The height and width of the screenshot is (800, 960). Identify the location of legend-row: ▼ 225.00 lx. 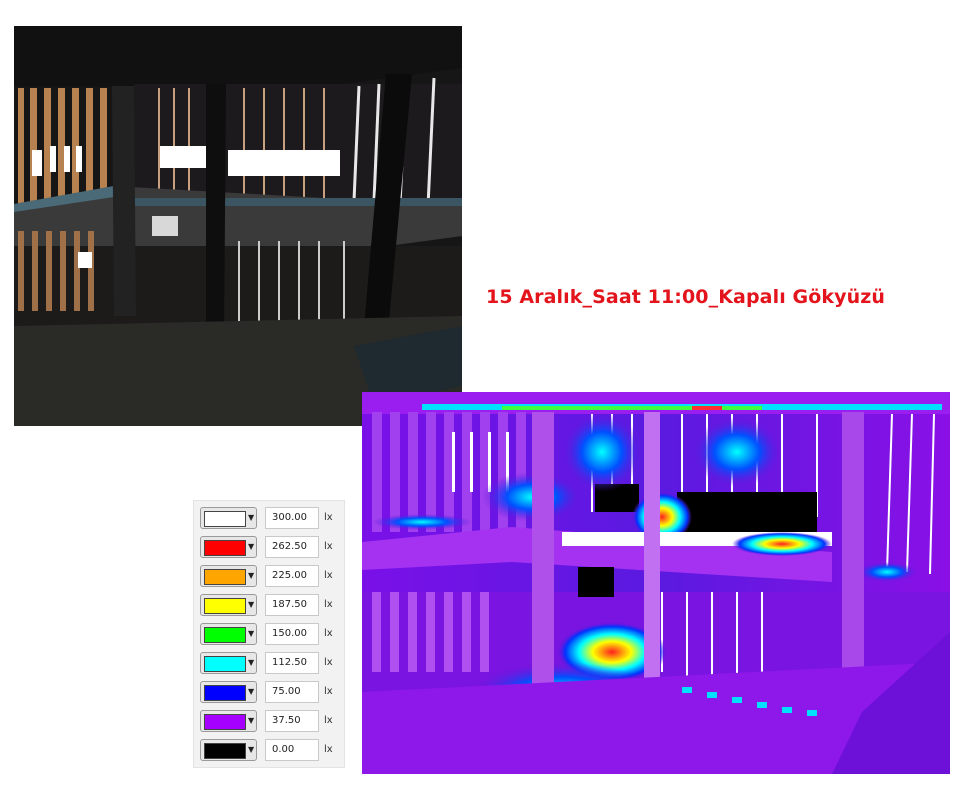
(270, 576).